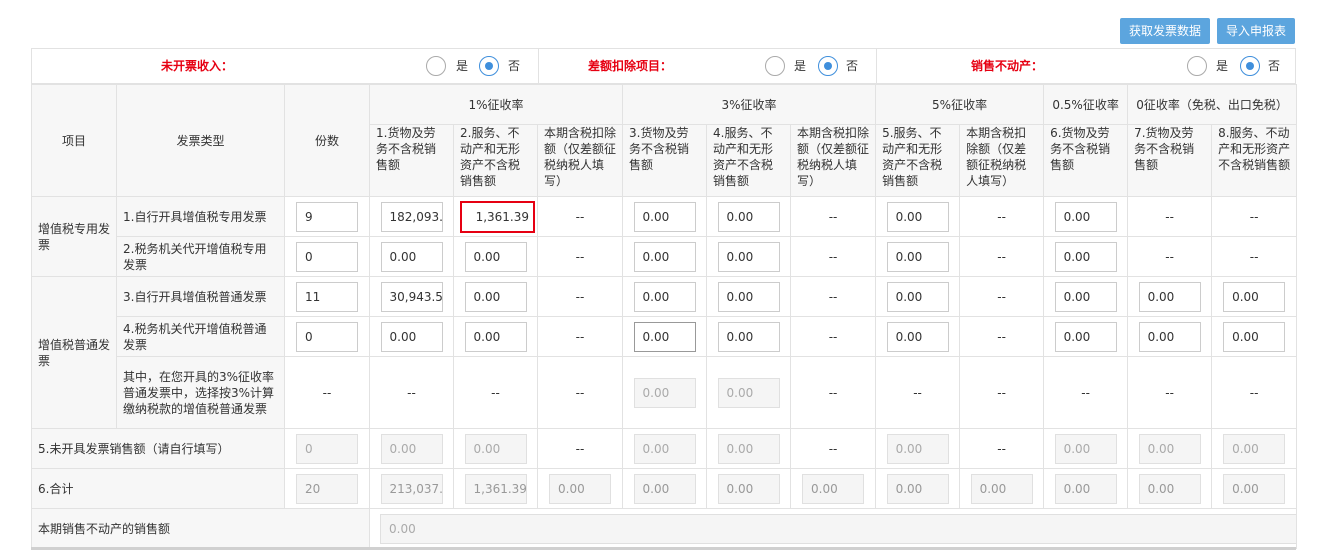  I want to click on header-col2: 2.服务、不动产和无形资产不含税销售额, so click(495, 160).